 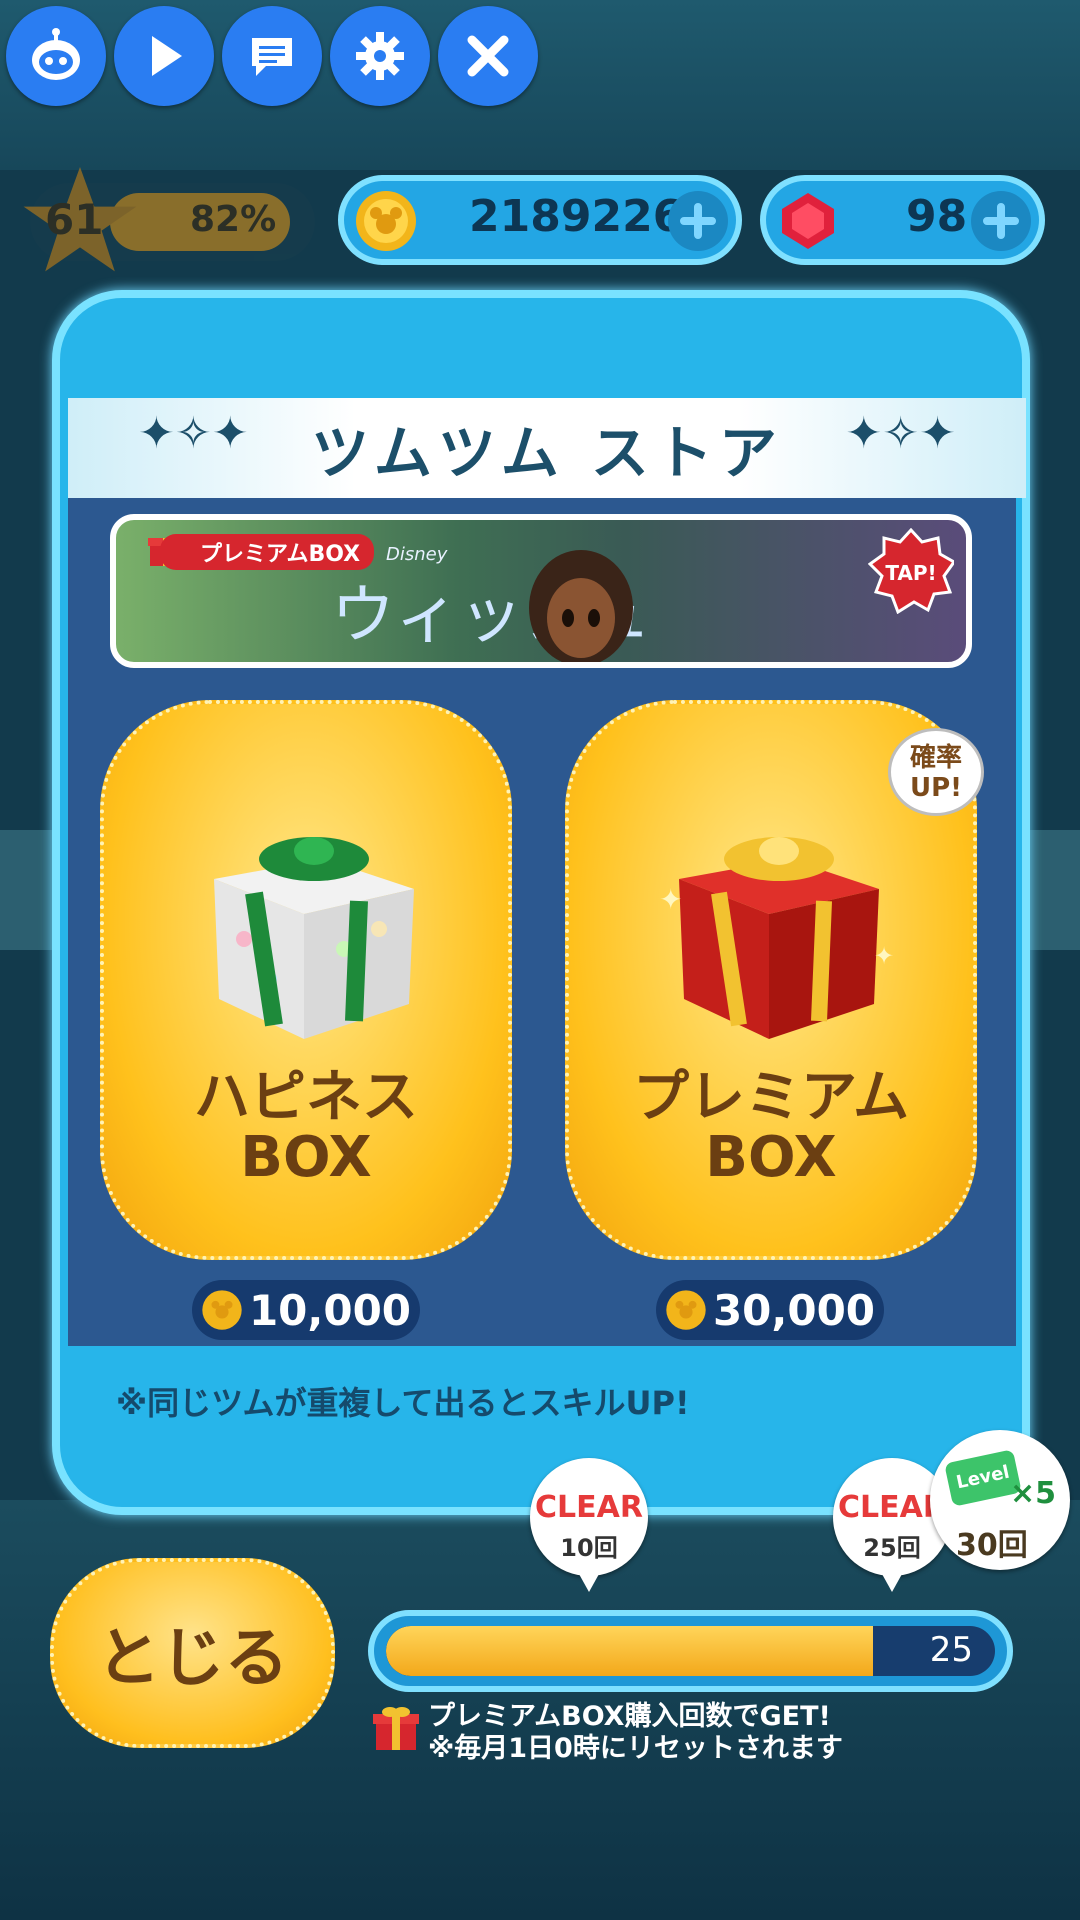 I want to click on progress-track: 25, so click(x=690, y=1651).